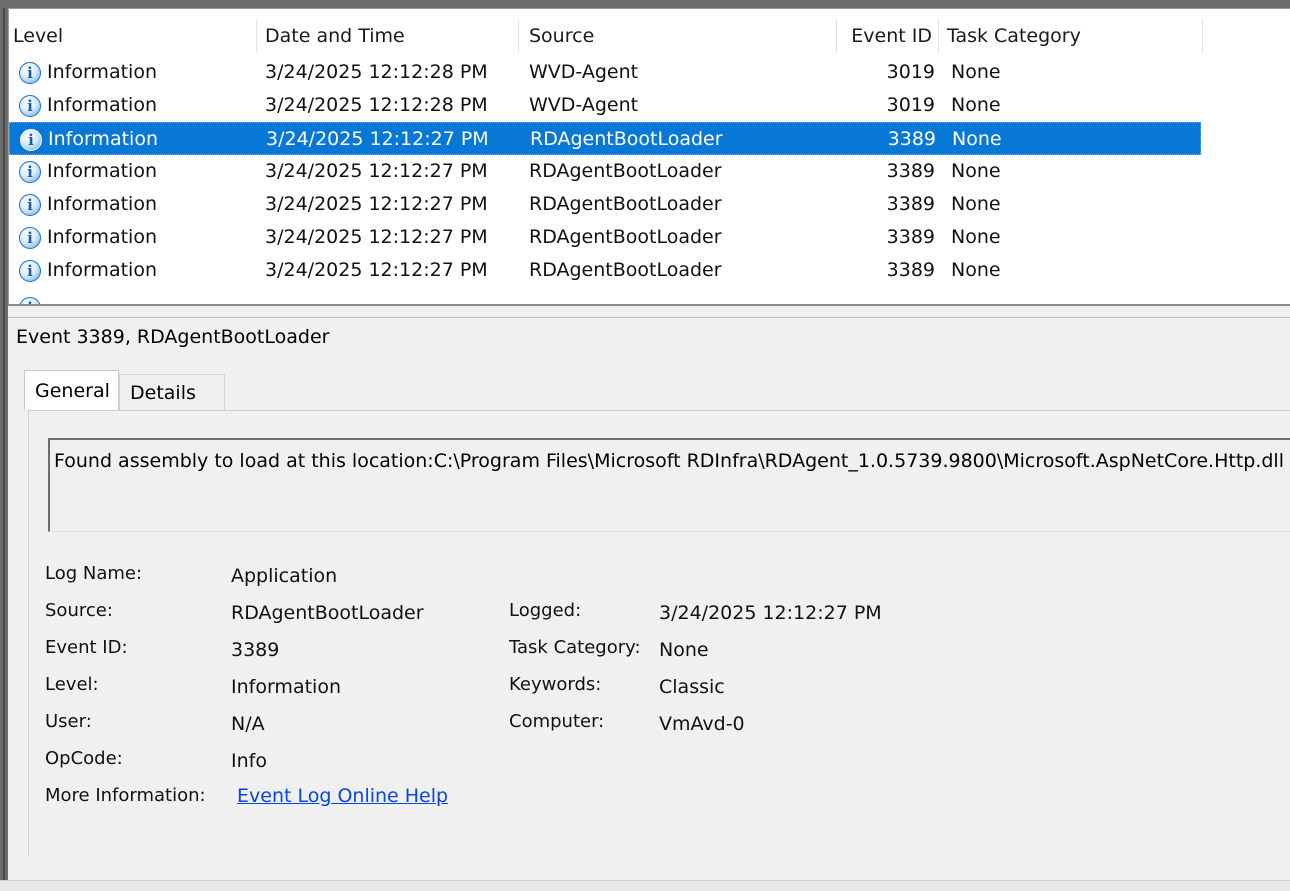 The width and height of the screenshot is (1290, 891). Describe the element at coordinates (888, 36) in the screenshot. I see `column-header-event-id: Event ID` at that location.